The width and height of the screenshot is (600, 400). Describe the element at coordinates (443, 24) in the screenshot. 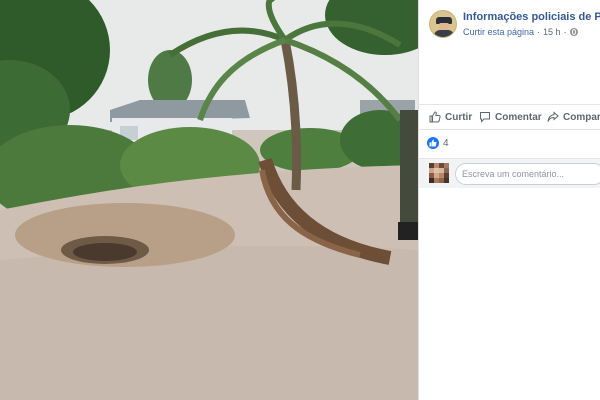

I see `page-avatar` at that location.